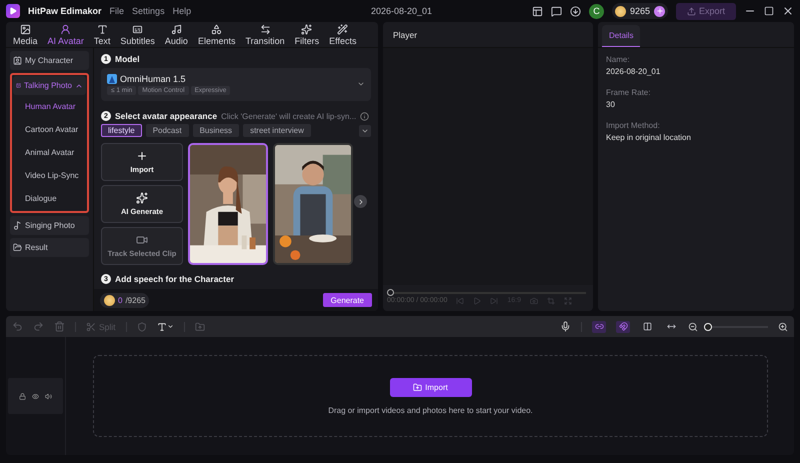  I want to click on sidebar-subitem: Cartoon Avatar, so click(49, 129).